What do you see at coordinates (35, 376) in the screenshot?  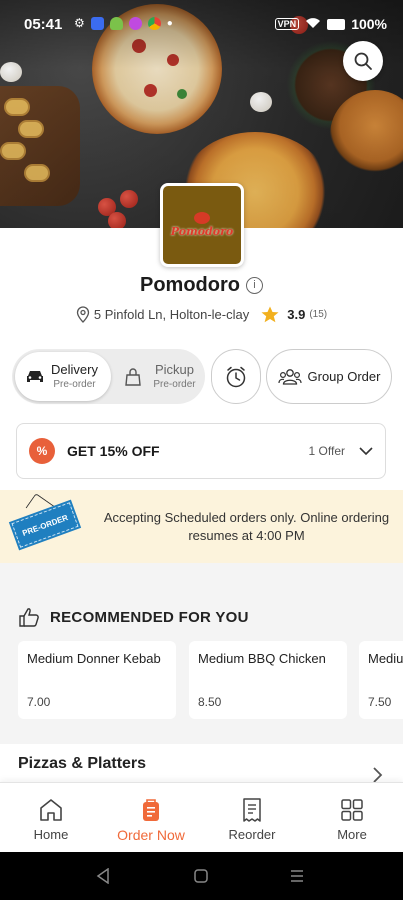 I see `car-icon` at bounding box center [35, 376].